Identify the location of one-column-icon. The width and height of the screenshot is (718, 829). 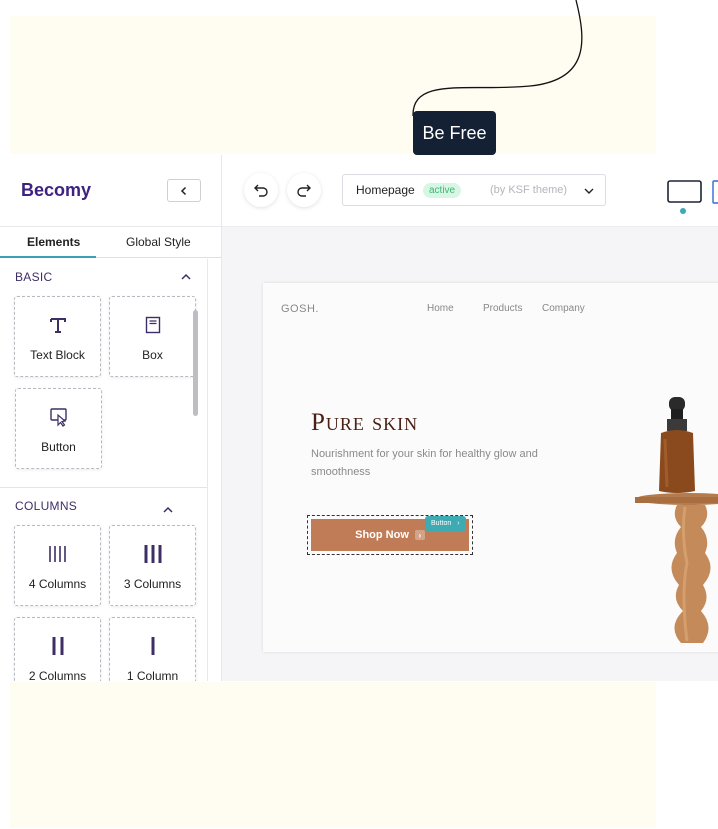
(152, 646).